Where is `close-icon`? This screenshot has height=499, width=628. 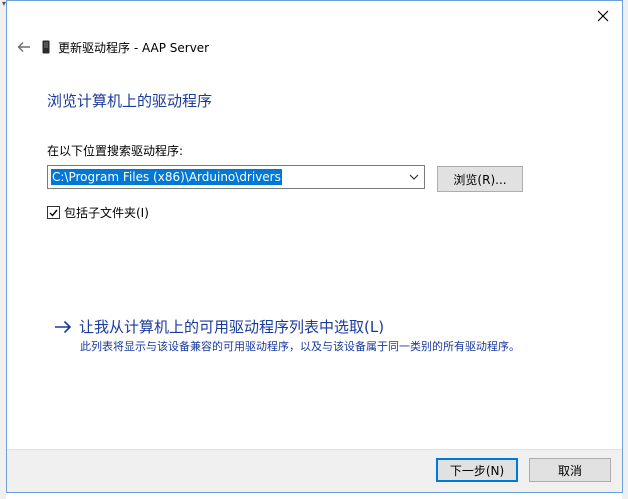 close-icon is located at coordinates (603, 16).